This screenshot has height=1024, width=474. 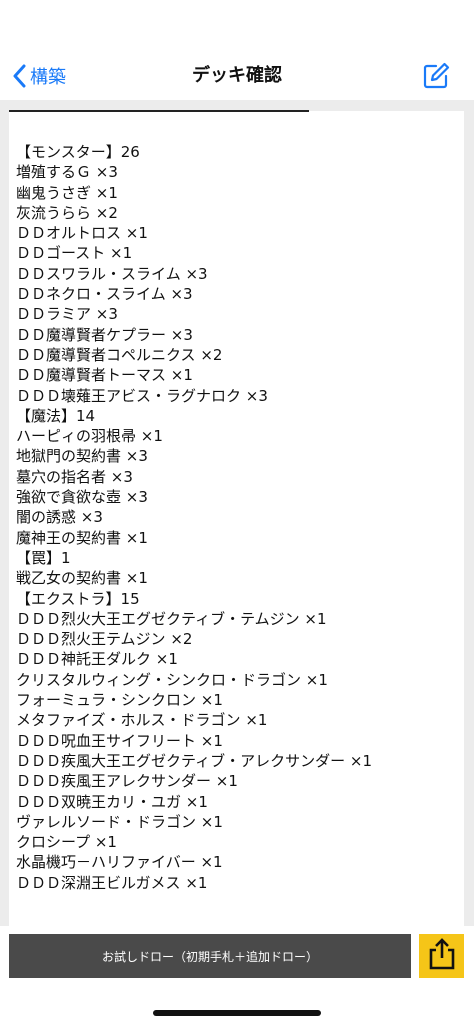 What do you see at coordinates (142, 720) in the screenshot?
I see `deck-list-line: メタファイズ・ホルス・ドラゴン ×1` at bounding box center [142, 720].